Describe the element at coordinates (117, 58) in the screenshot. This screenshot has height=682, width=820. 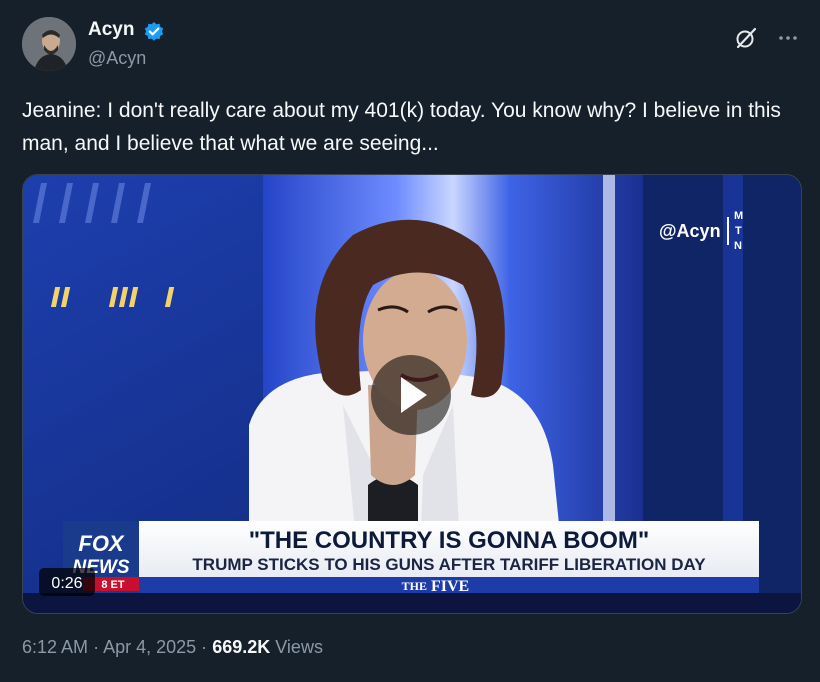
I see `author-handle: @Acyn` at that location.